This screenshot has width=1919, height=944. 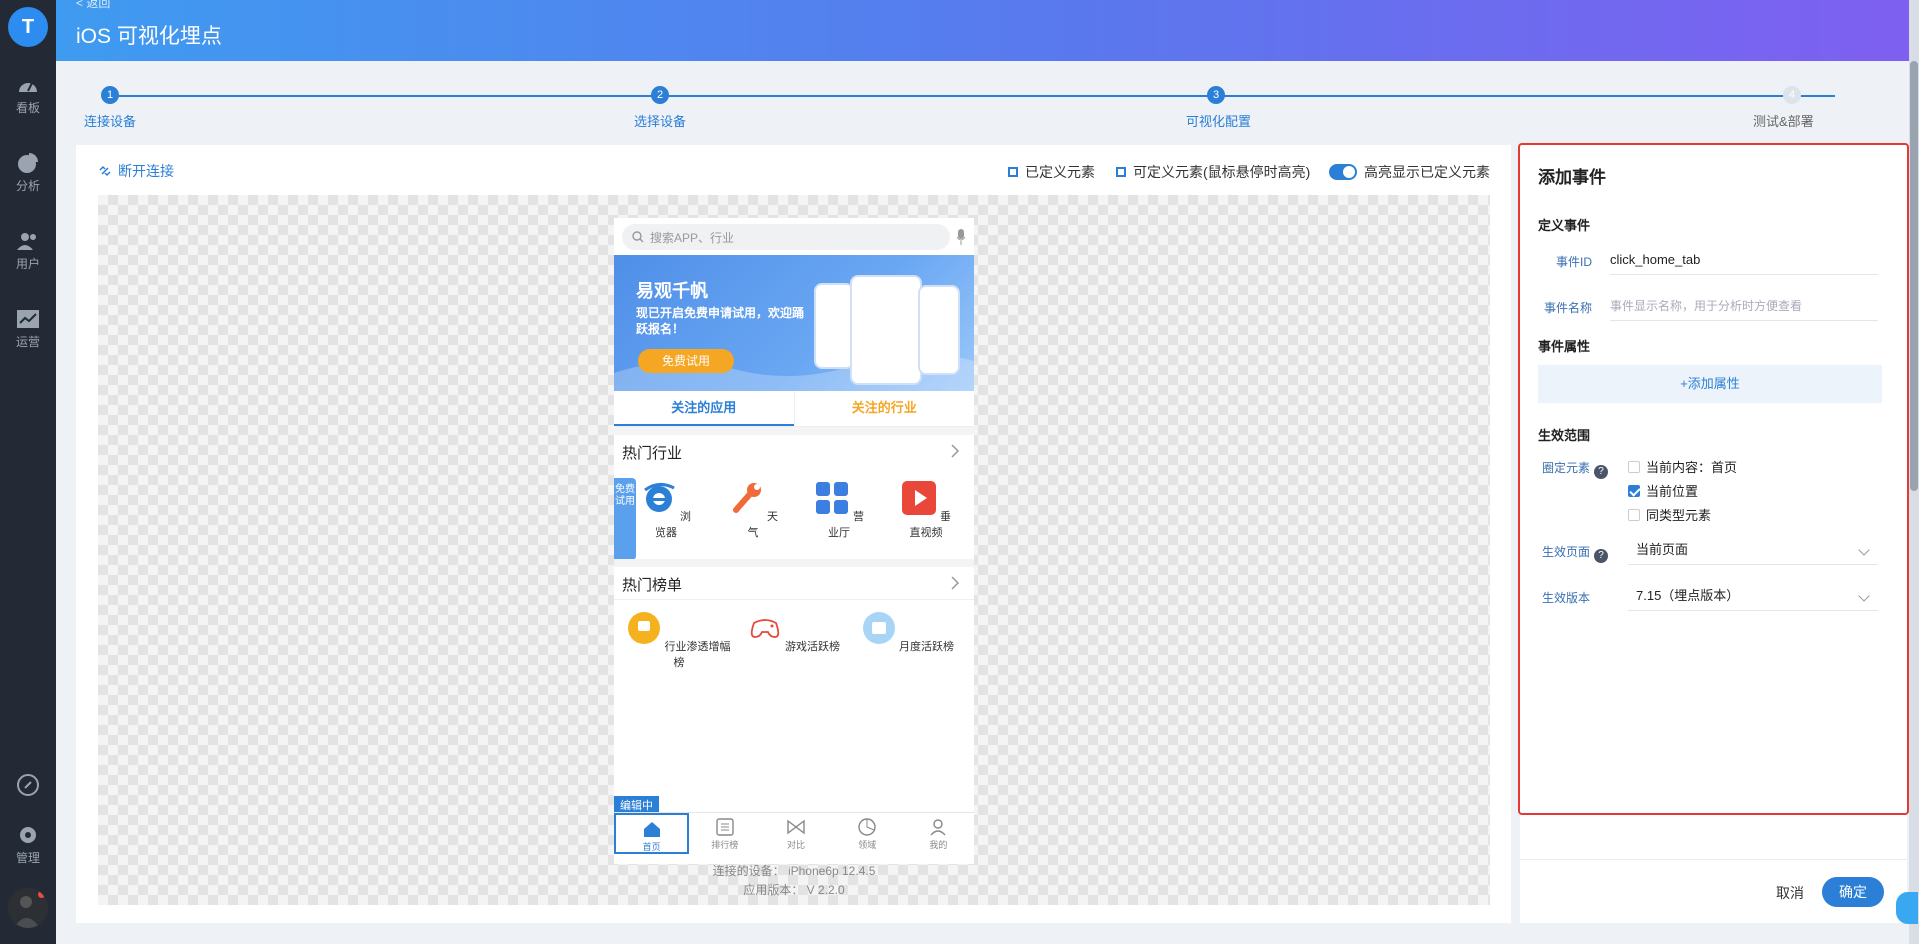 I want to click on link-icon, so click(x=28, y=785).